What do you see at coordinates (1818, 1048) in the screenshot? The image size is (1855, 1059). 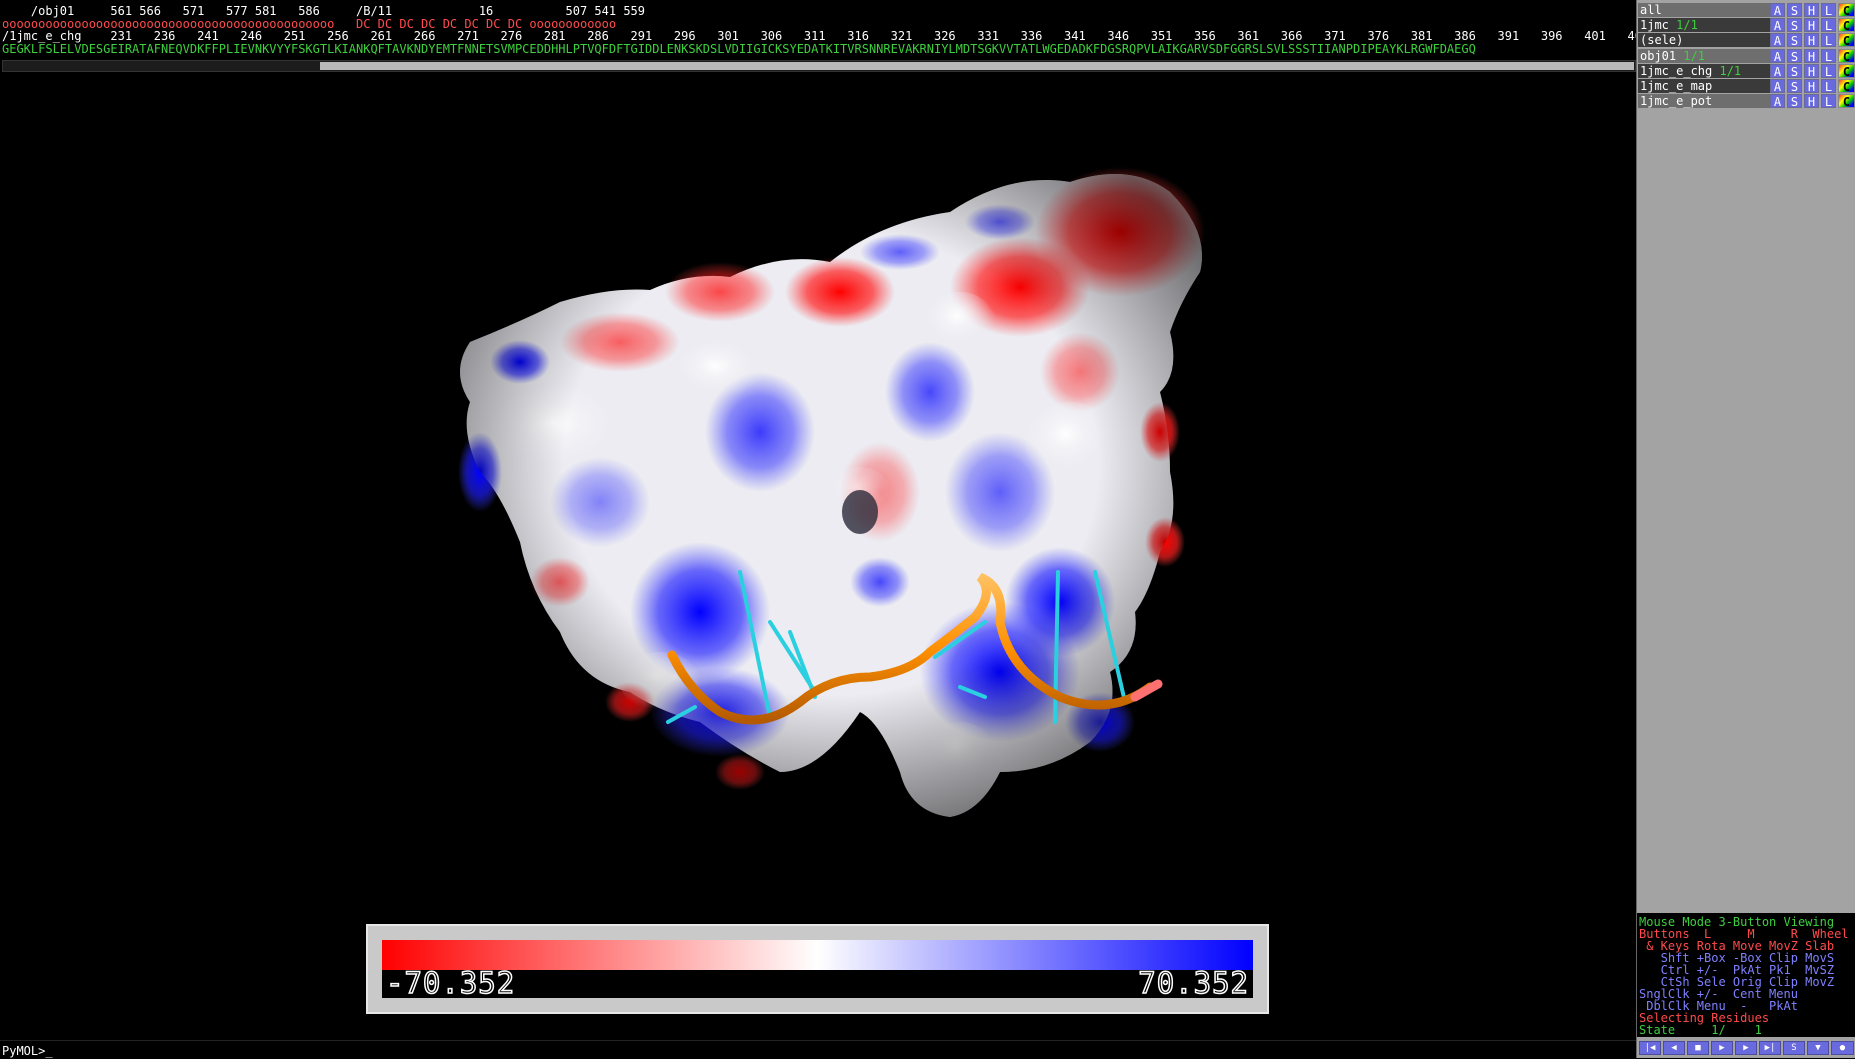 I see `down-arrow-button: ▼` at bounding box center [1818, 1048].